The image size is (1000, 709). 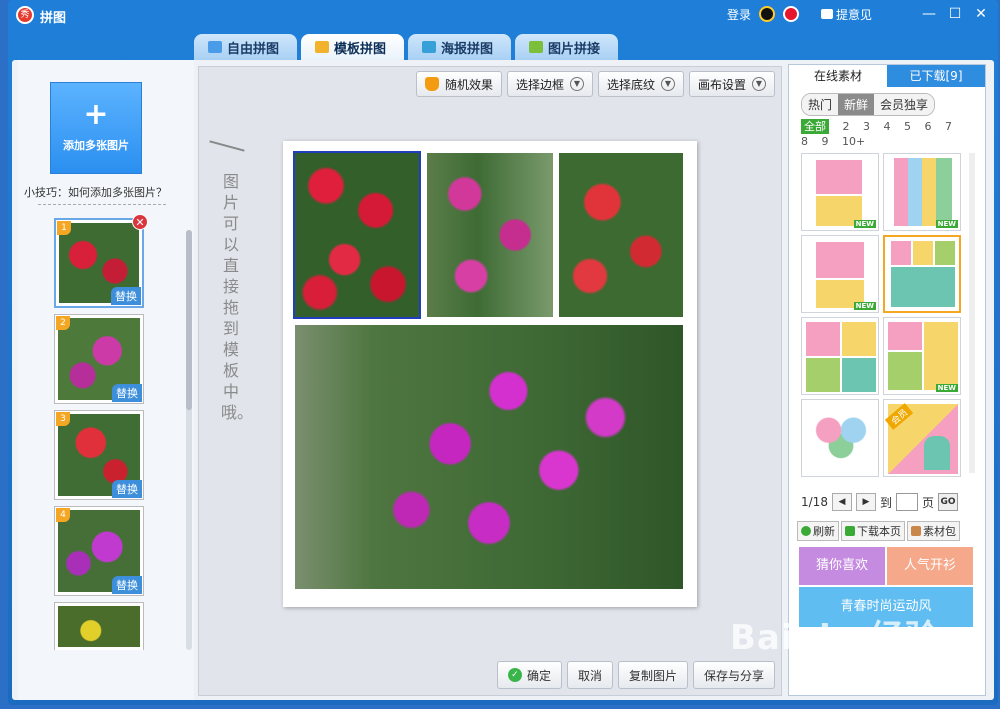 I want to click on count-option: 9, so click(x=825, y=141).